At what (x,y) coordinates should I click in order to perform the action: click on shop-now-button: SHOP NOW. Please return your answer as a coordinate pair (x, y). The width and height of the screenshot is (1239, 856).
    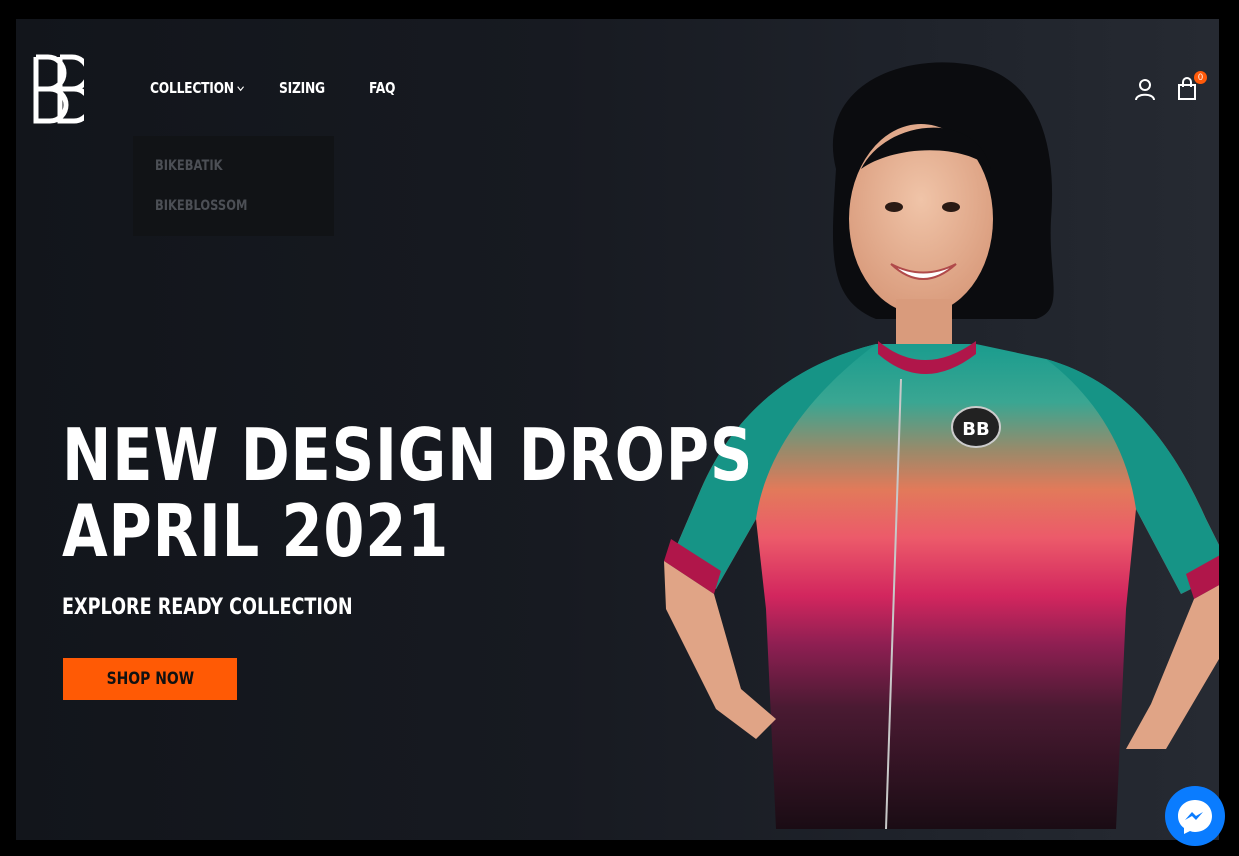
    Looking at the image, I should click on (150, 679).